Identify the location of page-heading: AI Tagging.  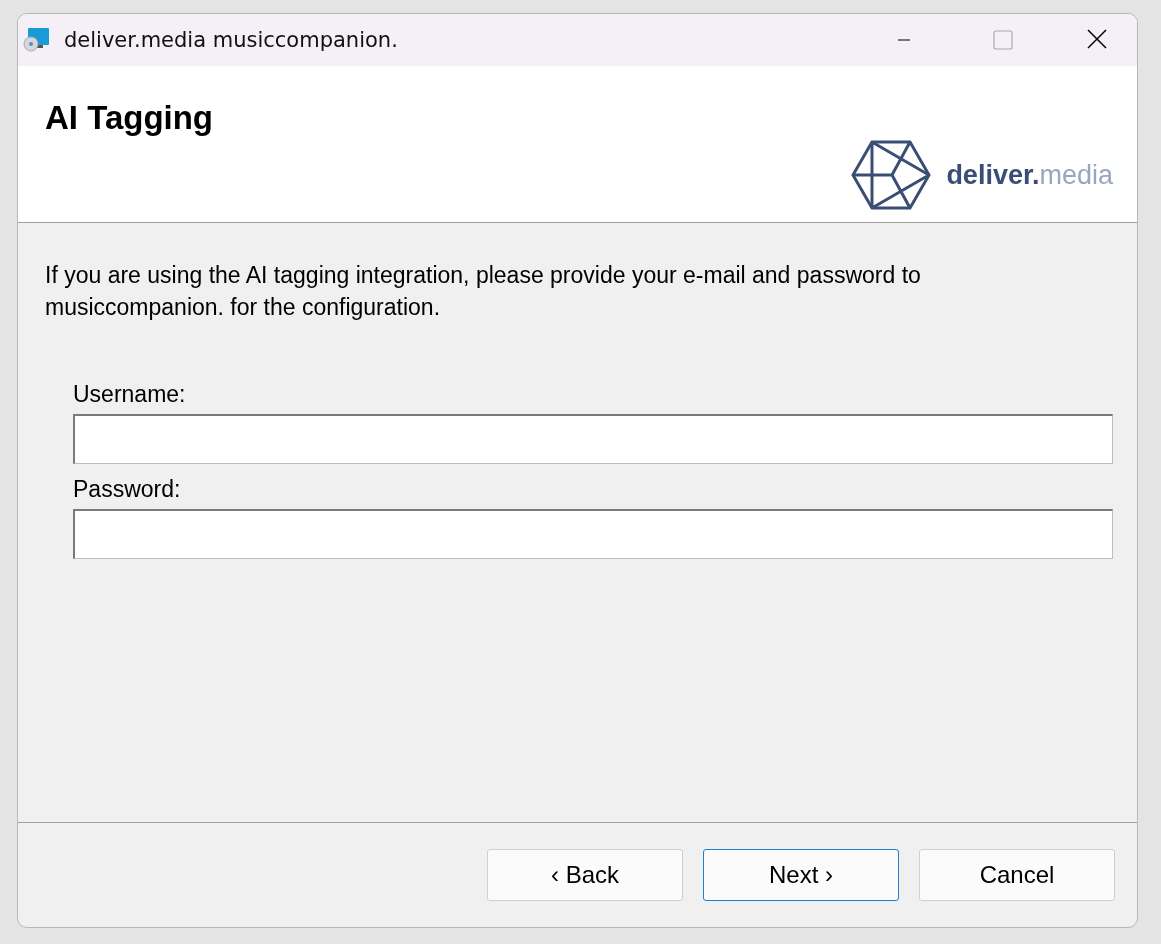
(129, 118).